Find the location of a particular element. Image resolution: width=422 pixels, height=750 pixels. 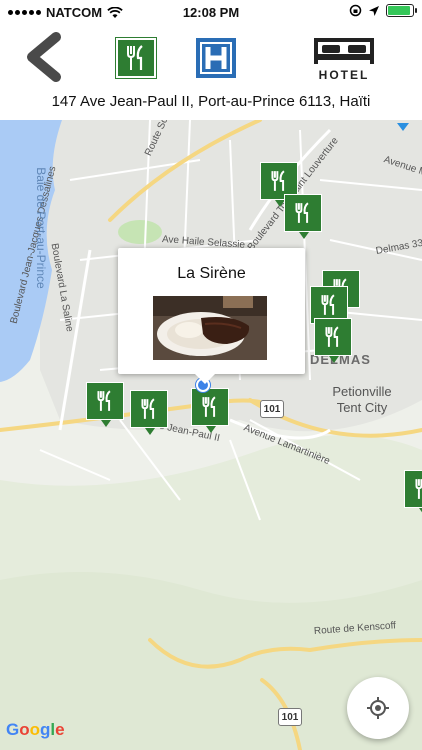

back-button is located at coordinates (43, 57).